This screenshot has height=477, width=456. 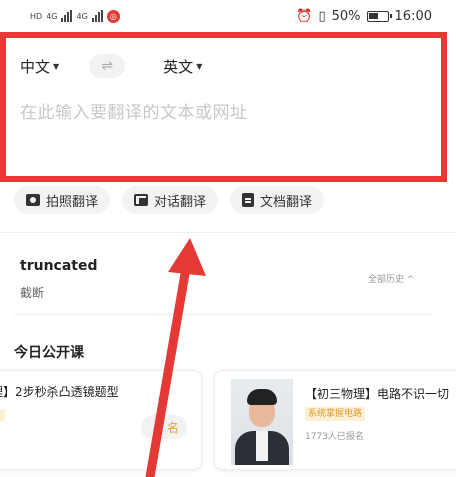 I want to click on enroll-button: 名, so click(x=164, y=427).